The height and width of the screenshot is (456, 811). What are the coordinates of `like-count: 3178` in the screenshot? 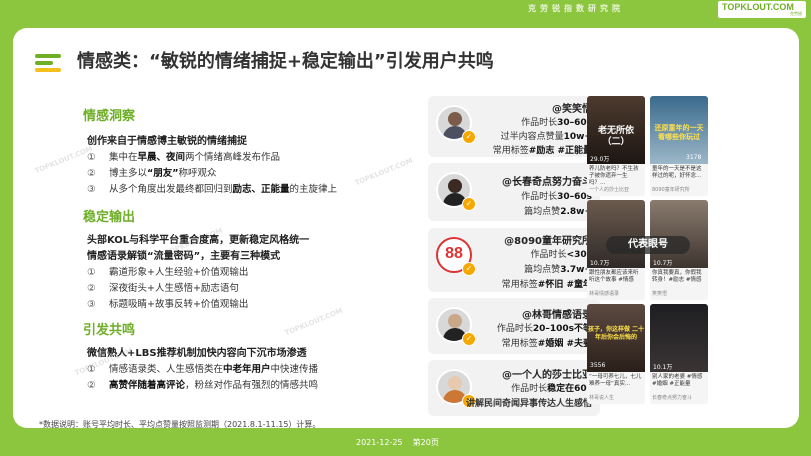 It's located at (694, 157).